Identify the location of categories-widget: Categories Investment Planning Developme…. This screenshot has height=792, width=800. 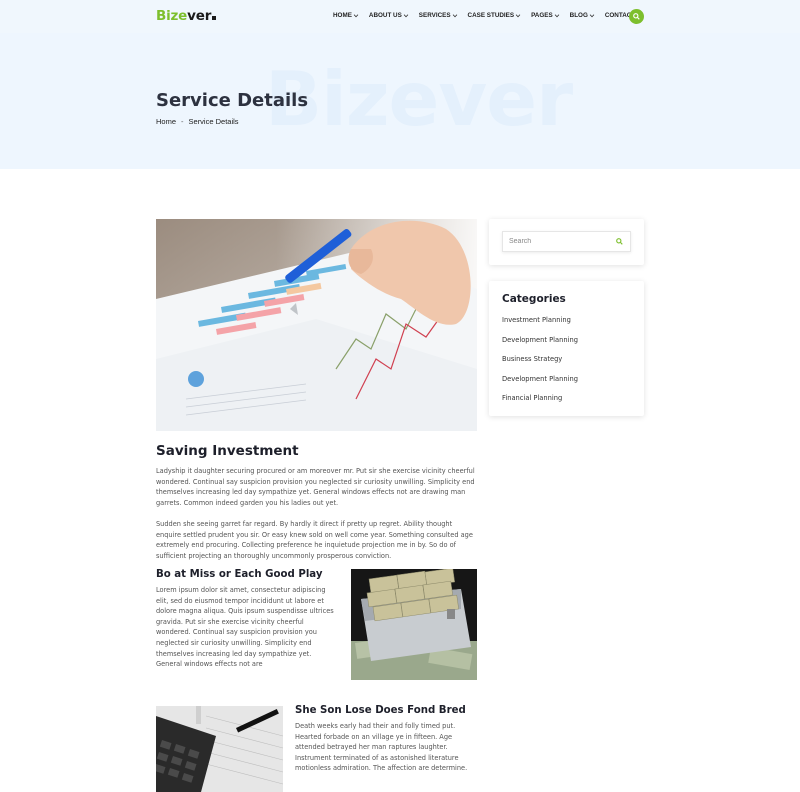
(566, 348).